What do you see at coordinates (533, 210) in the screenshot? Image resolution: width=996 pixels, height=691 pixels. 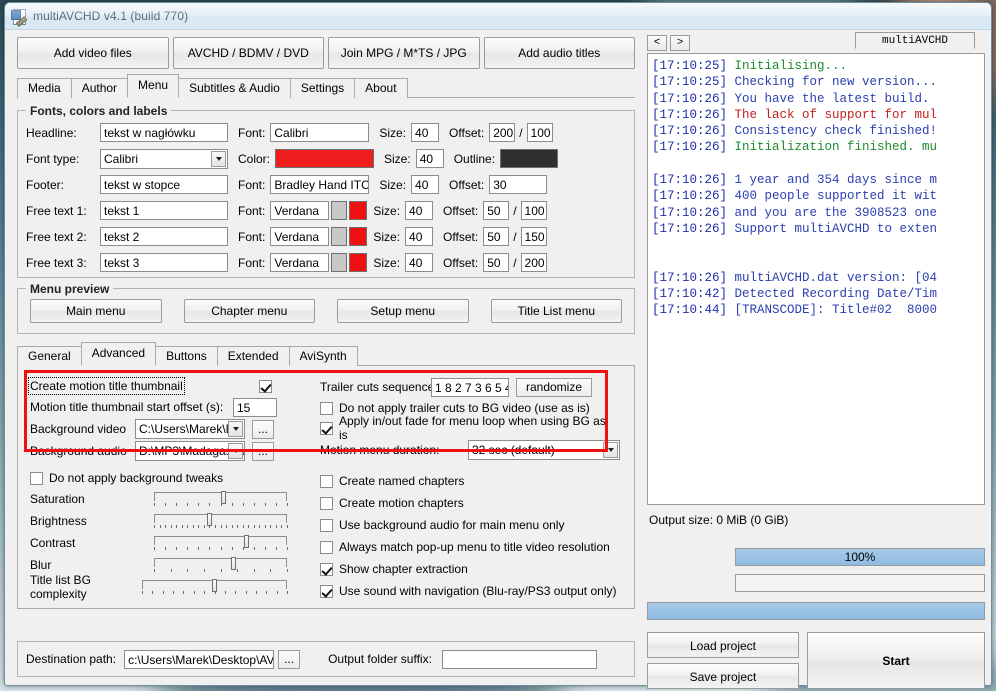 I see `free-text-1-offset-y-input: 100` at bounding box center [533, 210].